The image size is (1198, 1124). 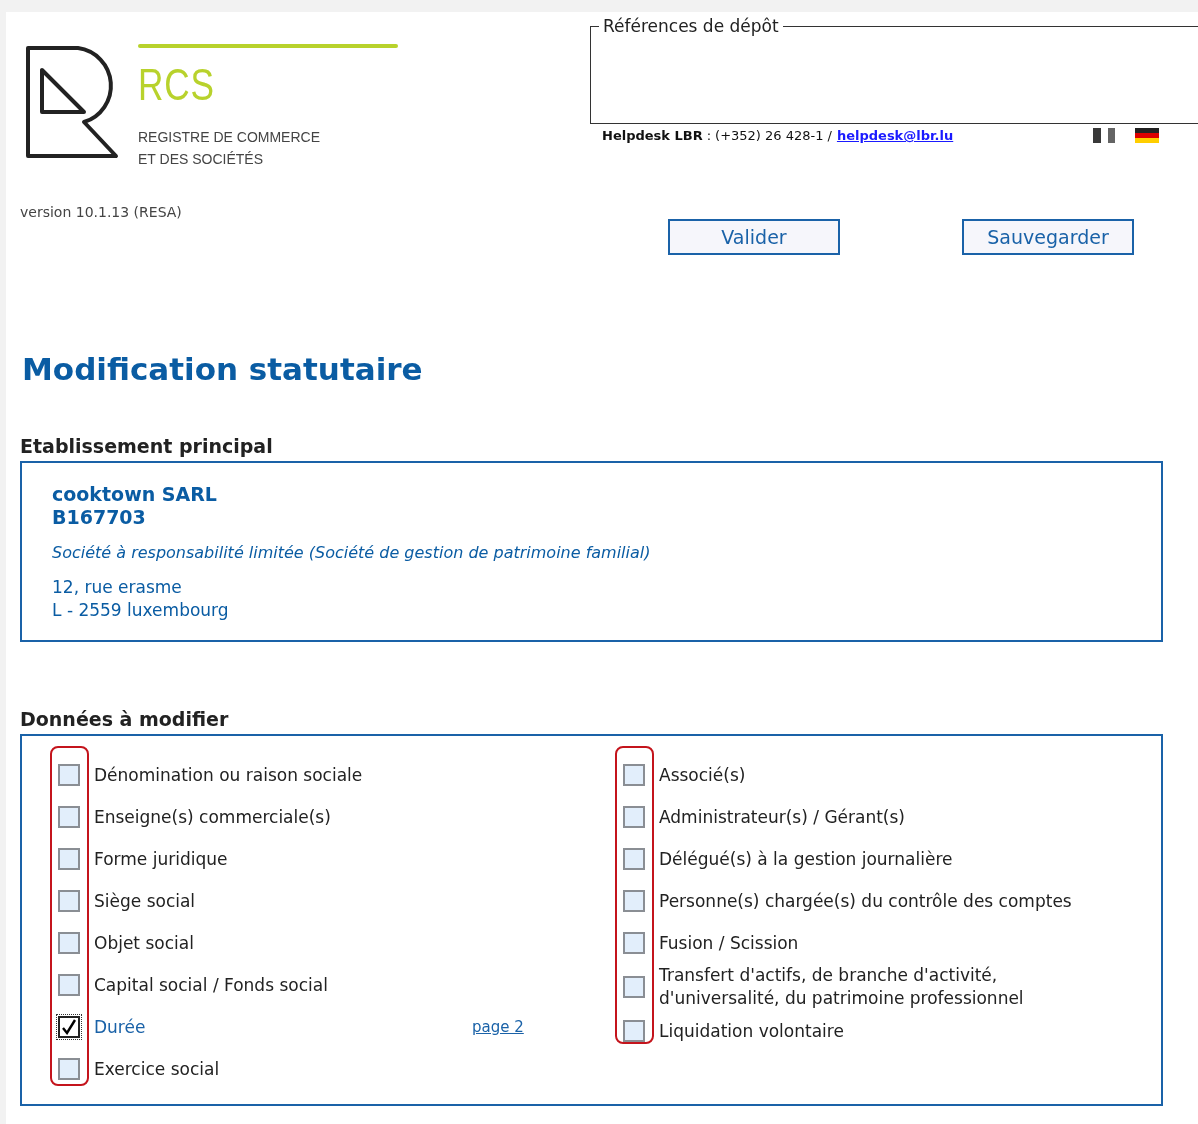 I want to click on option-label: Objet social, so click(x=144, y=943).